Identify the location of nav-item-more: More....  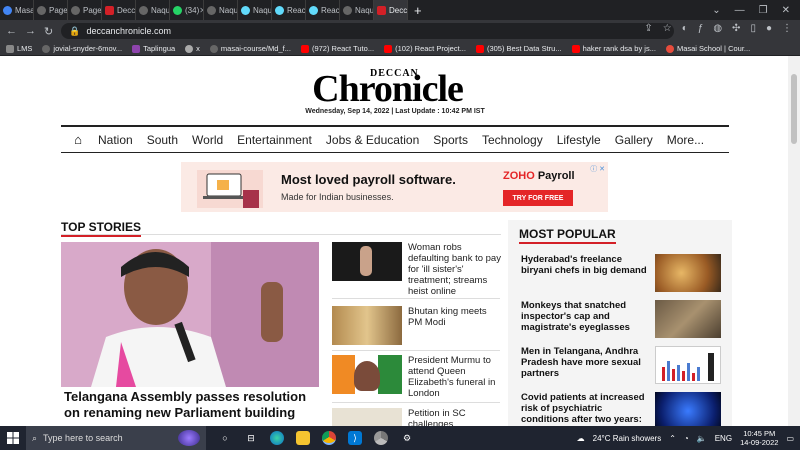
(685, 140).